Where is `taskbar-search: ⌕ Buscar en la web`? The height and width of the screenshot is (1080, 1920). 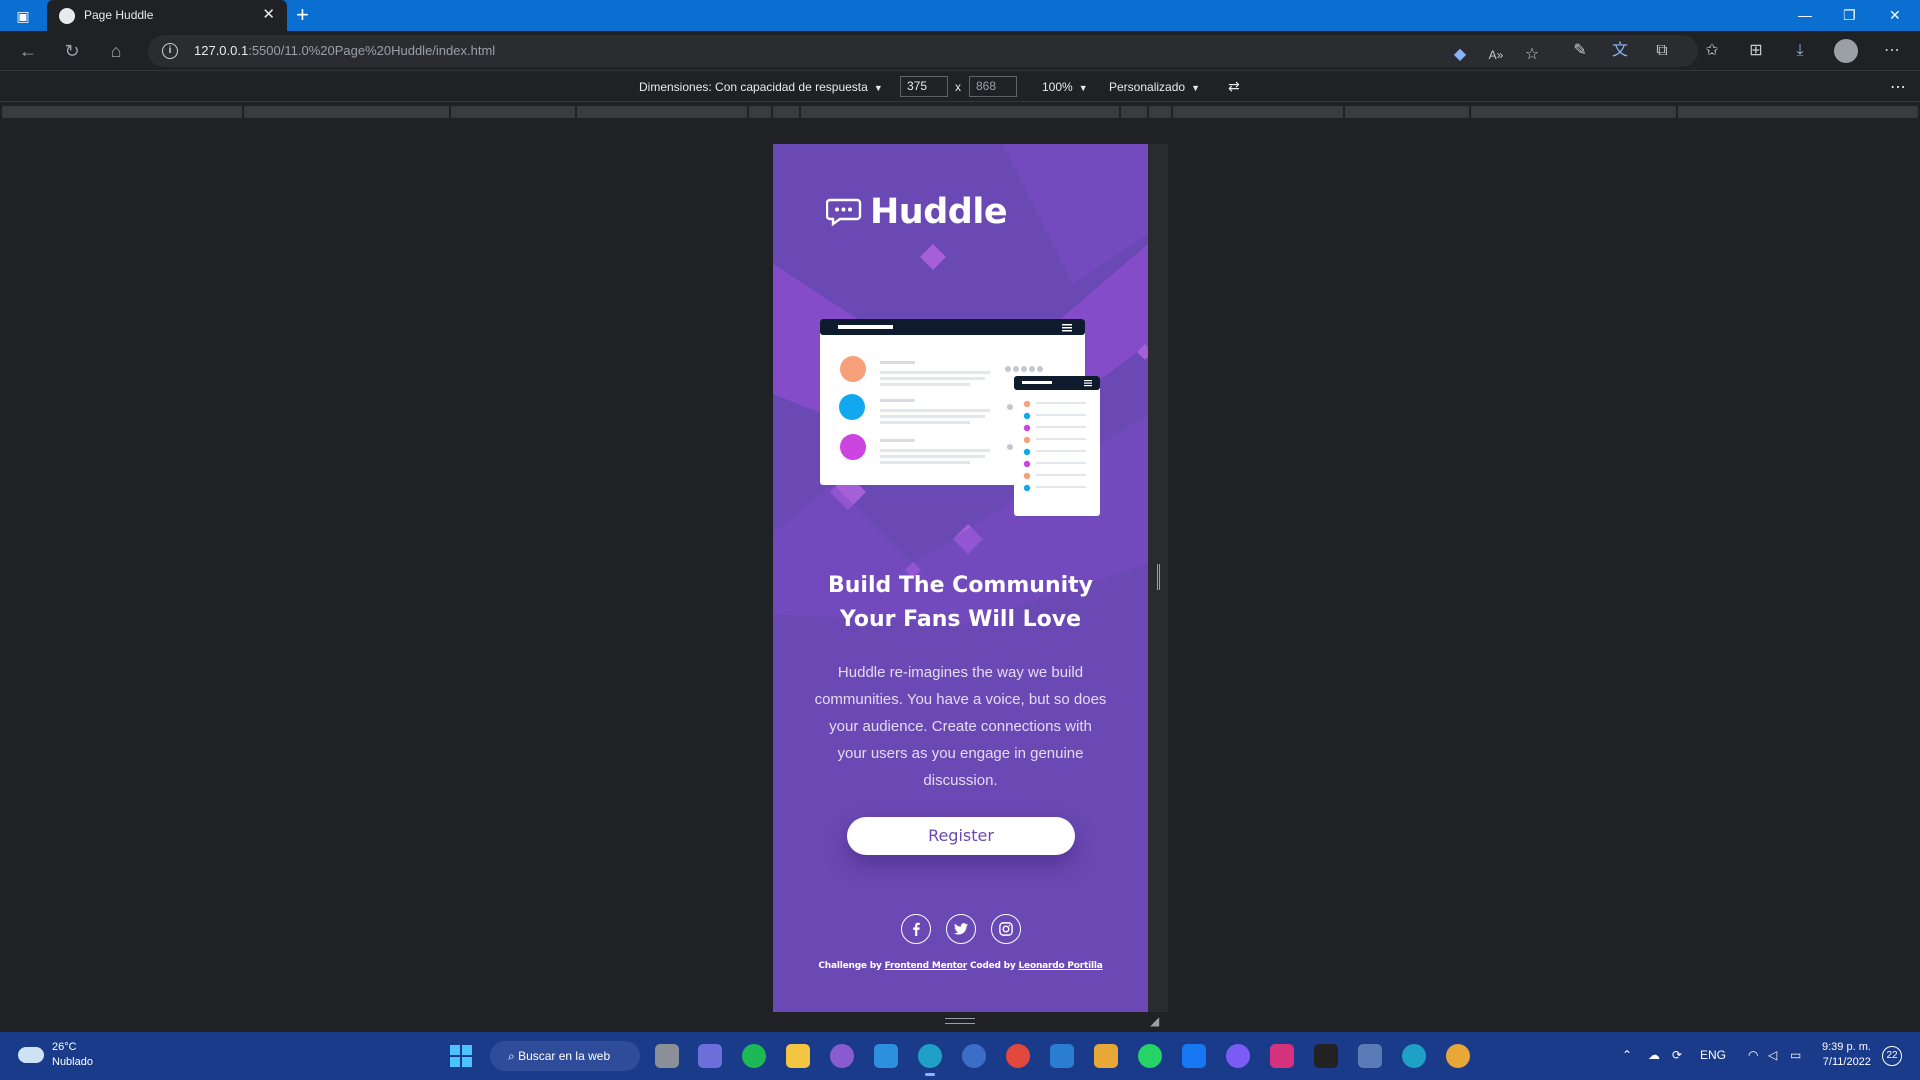
taskbar-search: ⌕ Buscar en la web is located at coordinates (565, 1056).